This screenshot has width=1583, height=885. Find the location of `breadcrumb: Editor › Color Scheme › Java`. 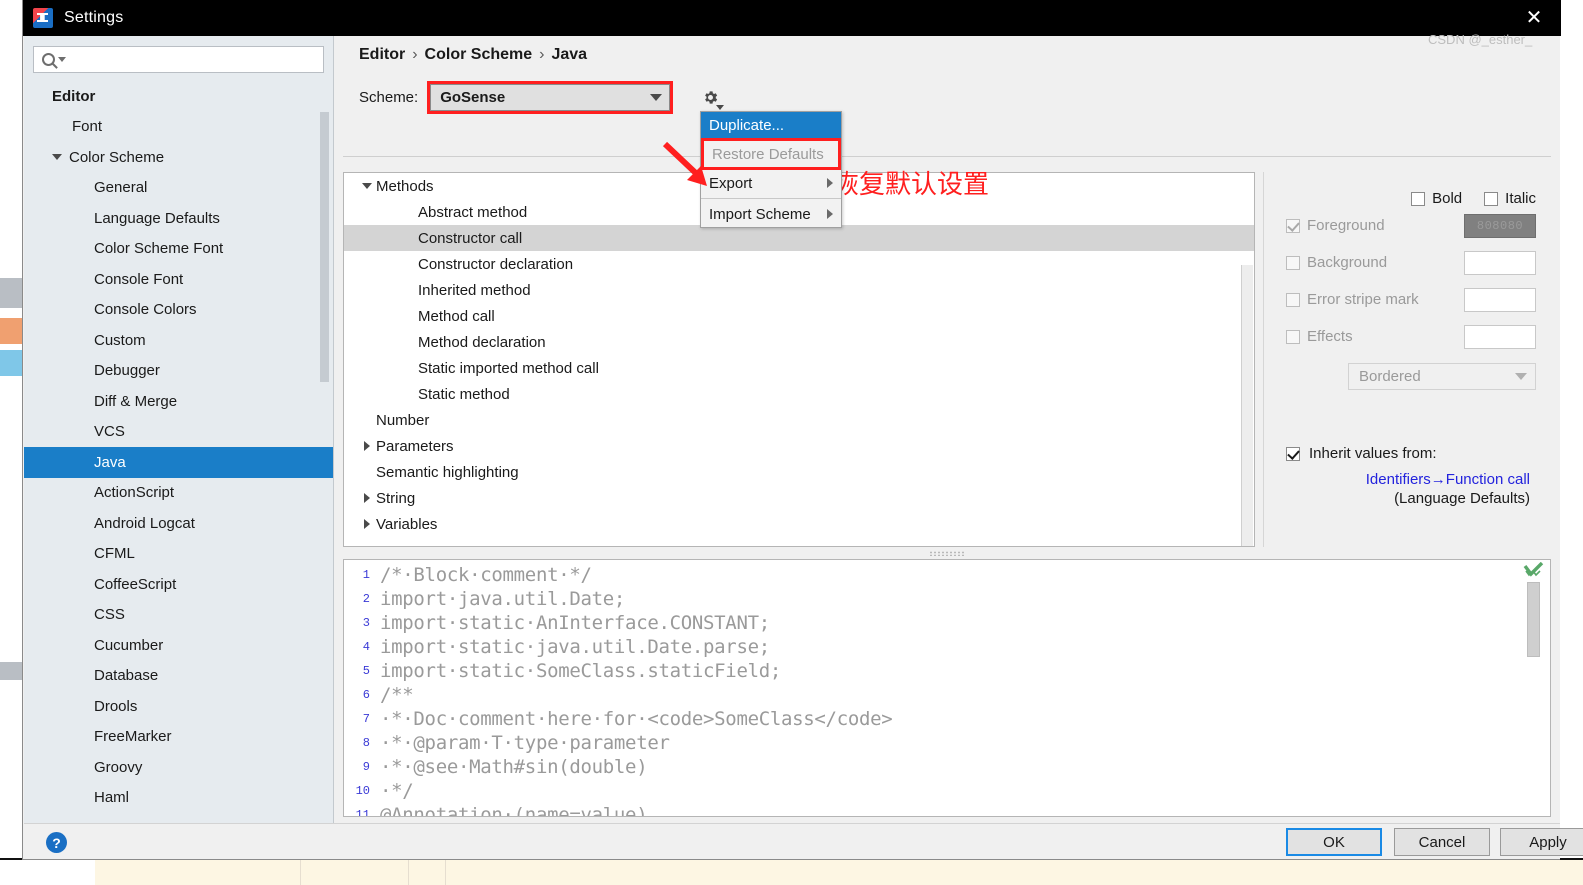

breadcrumb: Editor › Color Scheme › Java is located at coordinates (473, 55).